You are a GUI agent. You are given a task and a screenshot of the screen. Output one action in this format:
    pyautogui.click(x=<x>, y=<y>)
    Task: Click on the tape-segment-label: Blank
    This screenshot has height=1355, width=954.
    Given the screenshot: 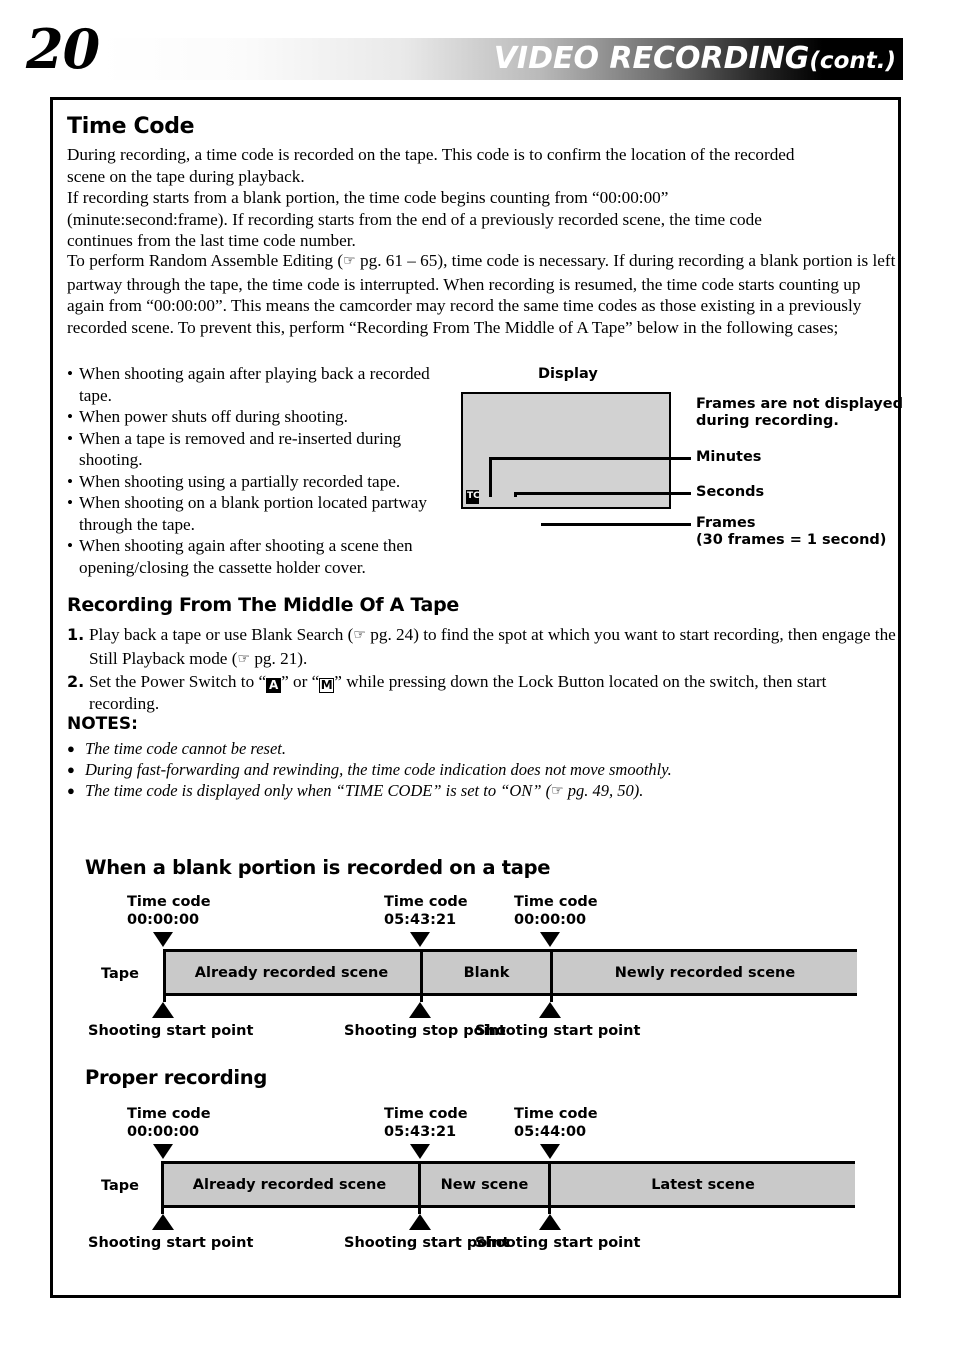 What is the action you would take?
    pyautogui.click(x=486, y=972)
    